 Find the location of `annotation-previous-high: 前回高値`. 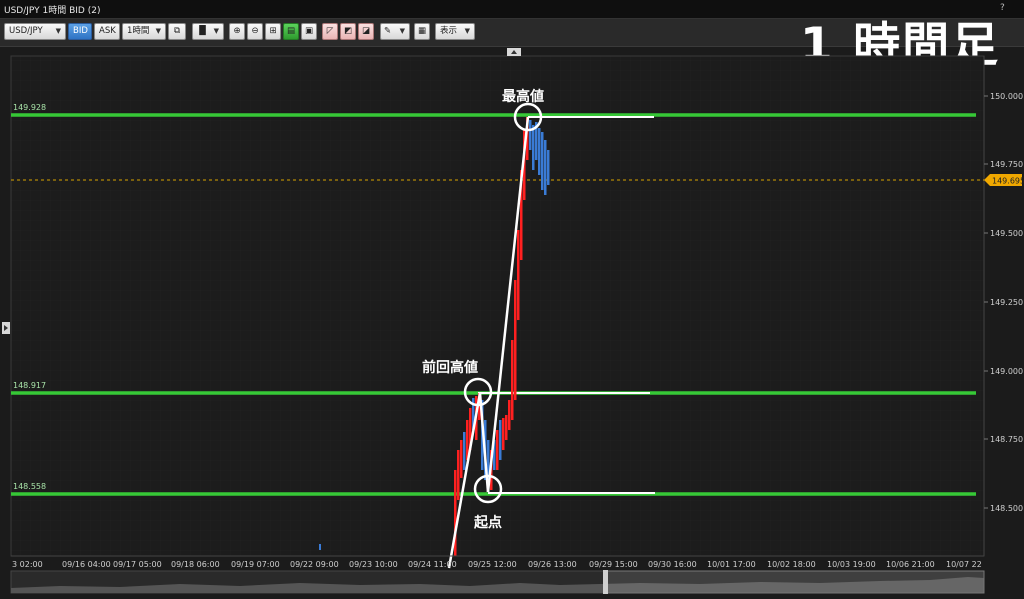

annotation-previous-high: 前回高値 is located at coordinates (450, 367).